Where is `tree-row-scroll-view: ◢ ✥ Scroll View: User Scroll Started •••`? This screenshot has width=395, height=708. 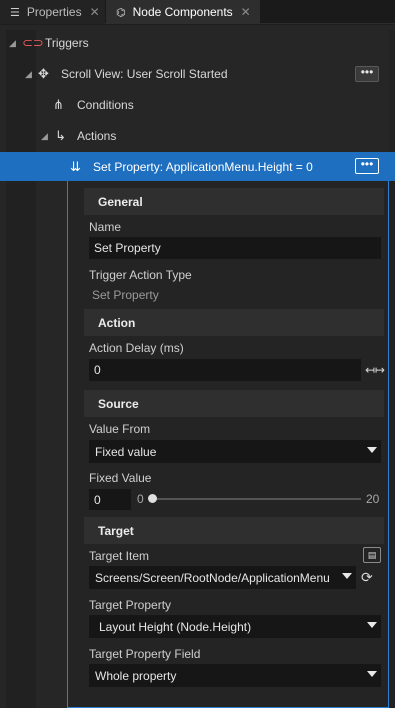 tree-row-scroll-view: ◢ ✥ Scroll View: User Scroll Started ••• is located at coordinates (197, 74).